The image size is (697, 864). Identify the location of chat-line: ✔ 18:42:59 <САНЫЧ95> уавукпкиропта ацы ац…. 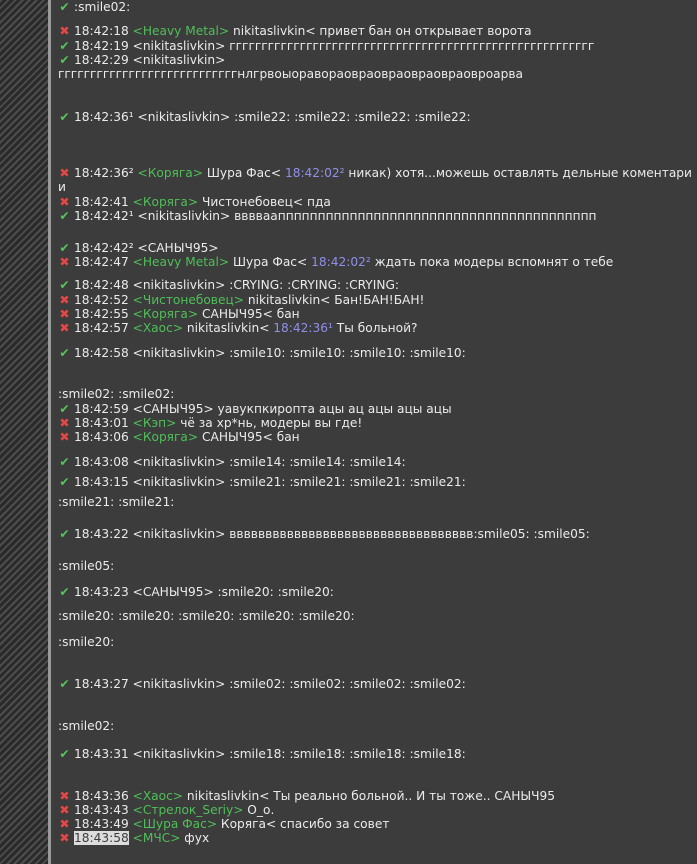
(375, 409).